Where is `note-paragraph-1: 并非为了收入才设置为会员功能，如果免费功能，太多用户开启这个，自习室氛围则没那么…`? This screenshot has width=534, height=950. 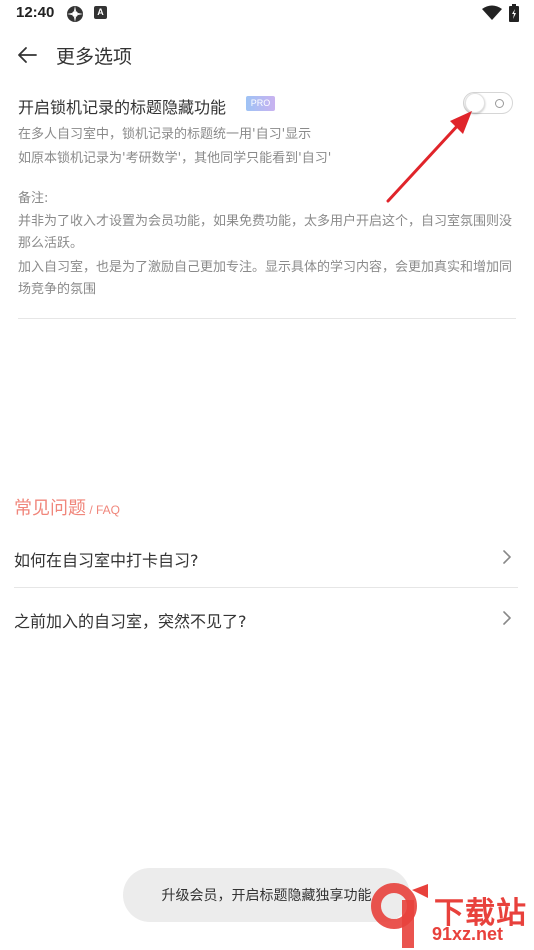
note-paragraph-1: 并非为了收入才设置为会员功能，如果免费功能，太多用户开启这个，自习室氛围则没那么… is located at coordinates (265, 232).